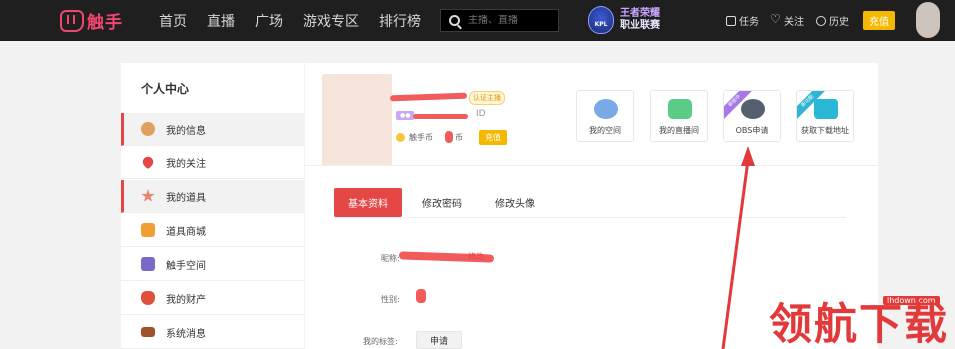 The height and width of the screenshot is (349, 955). What do you see at coordinates (390, 299) in the screenshot?
I see `gender-label: 性别:` at bounding box center [390, 299].